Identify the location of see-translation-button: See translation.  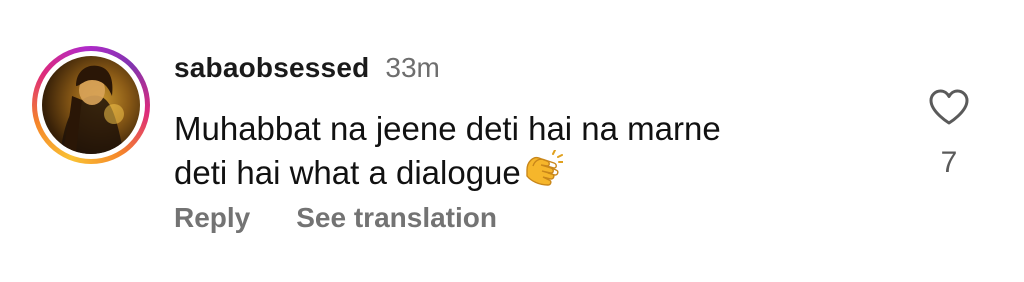
(396, 218).